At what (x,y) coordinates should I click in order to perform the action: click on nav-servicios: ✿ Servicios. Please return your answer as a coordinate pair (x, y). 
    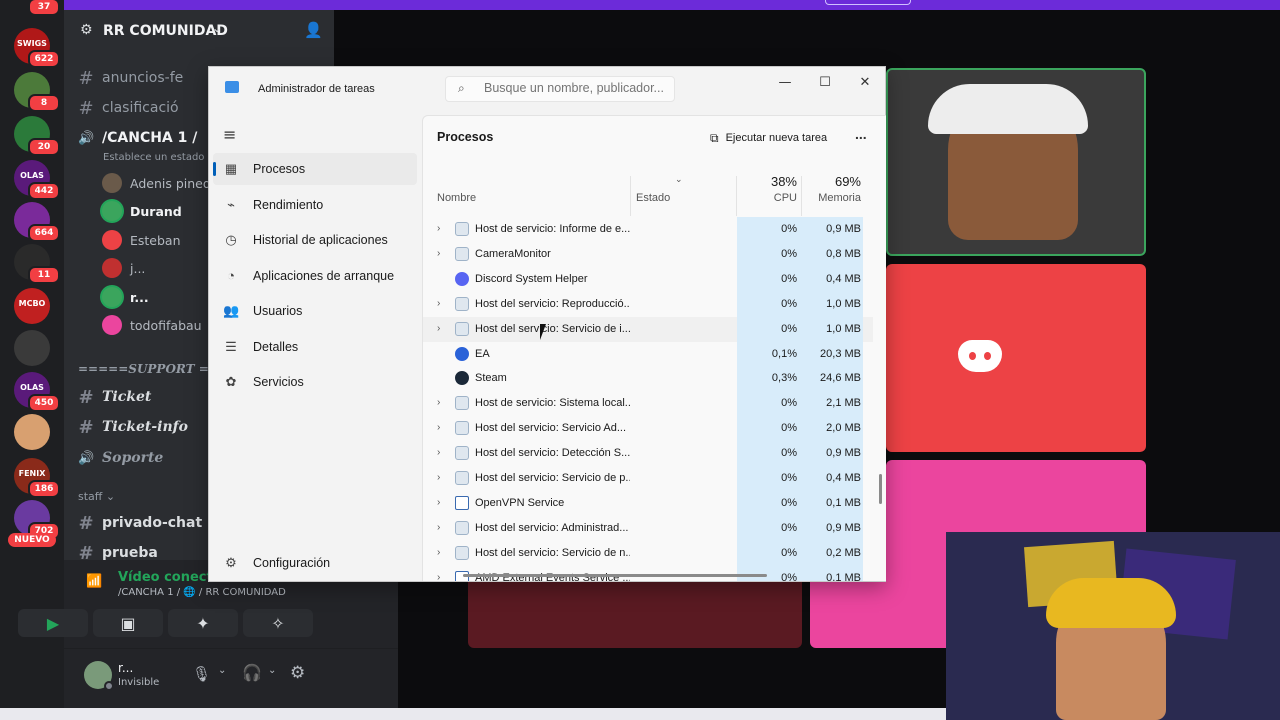
    Looking at the image, I should click on (315, 382).